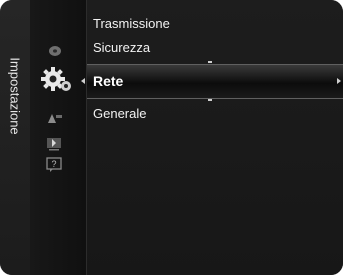 The width and height of the screenshot is (343, 275). What do you see at coordinates (210, 100) in the screenshot?
I see `scroll-down-indicator` at bounding box center [210, 100].